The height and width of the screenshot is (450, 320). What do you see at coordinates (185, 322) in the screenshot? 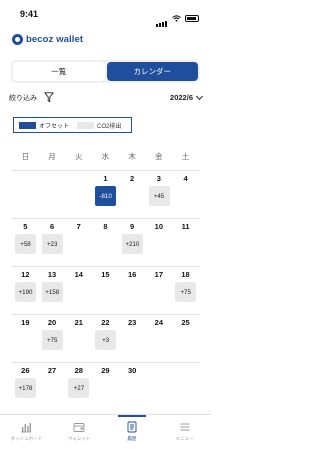
I see `day-number: 25` at bounding box center [185, 322].